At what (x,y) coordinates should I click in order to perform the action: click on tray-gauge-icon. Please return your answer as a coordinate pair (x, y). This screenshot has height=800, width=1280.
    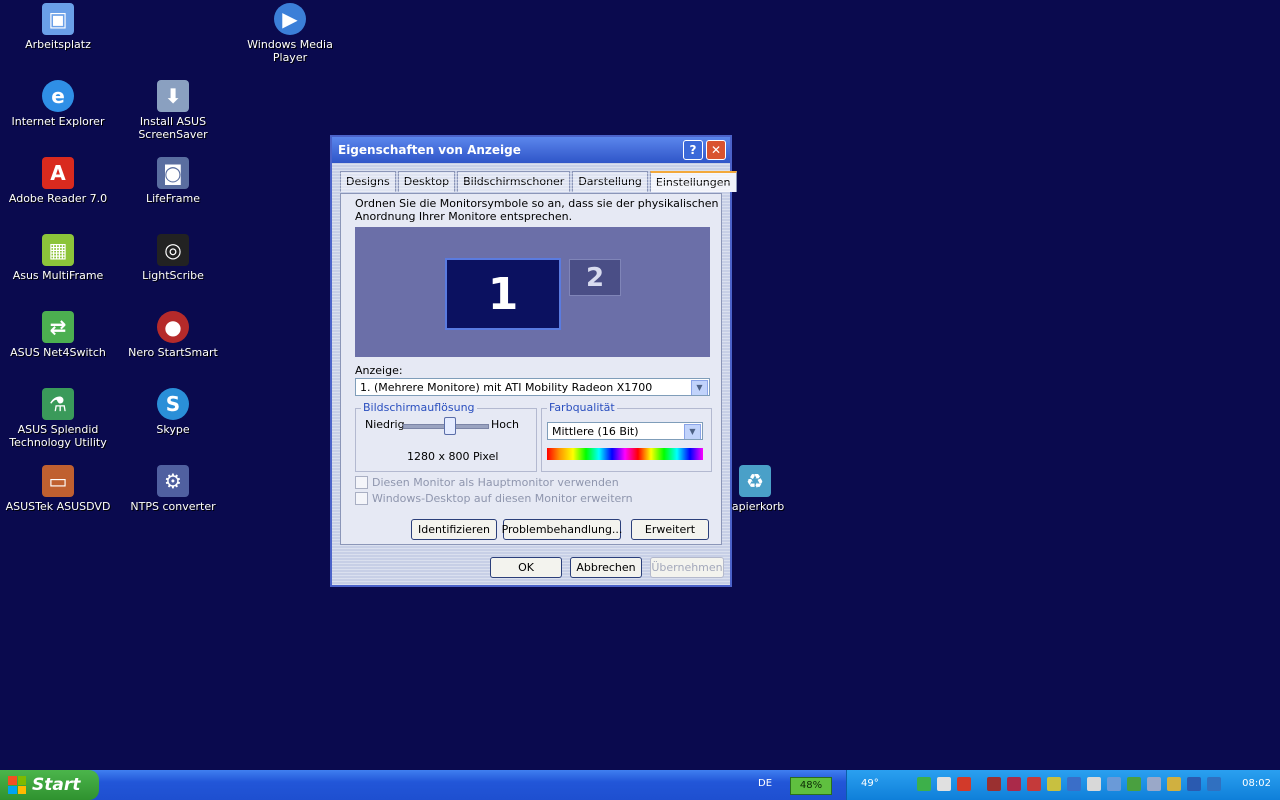
    Looking at the image, I should click on (944, 784).